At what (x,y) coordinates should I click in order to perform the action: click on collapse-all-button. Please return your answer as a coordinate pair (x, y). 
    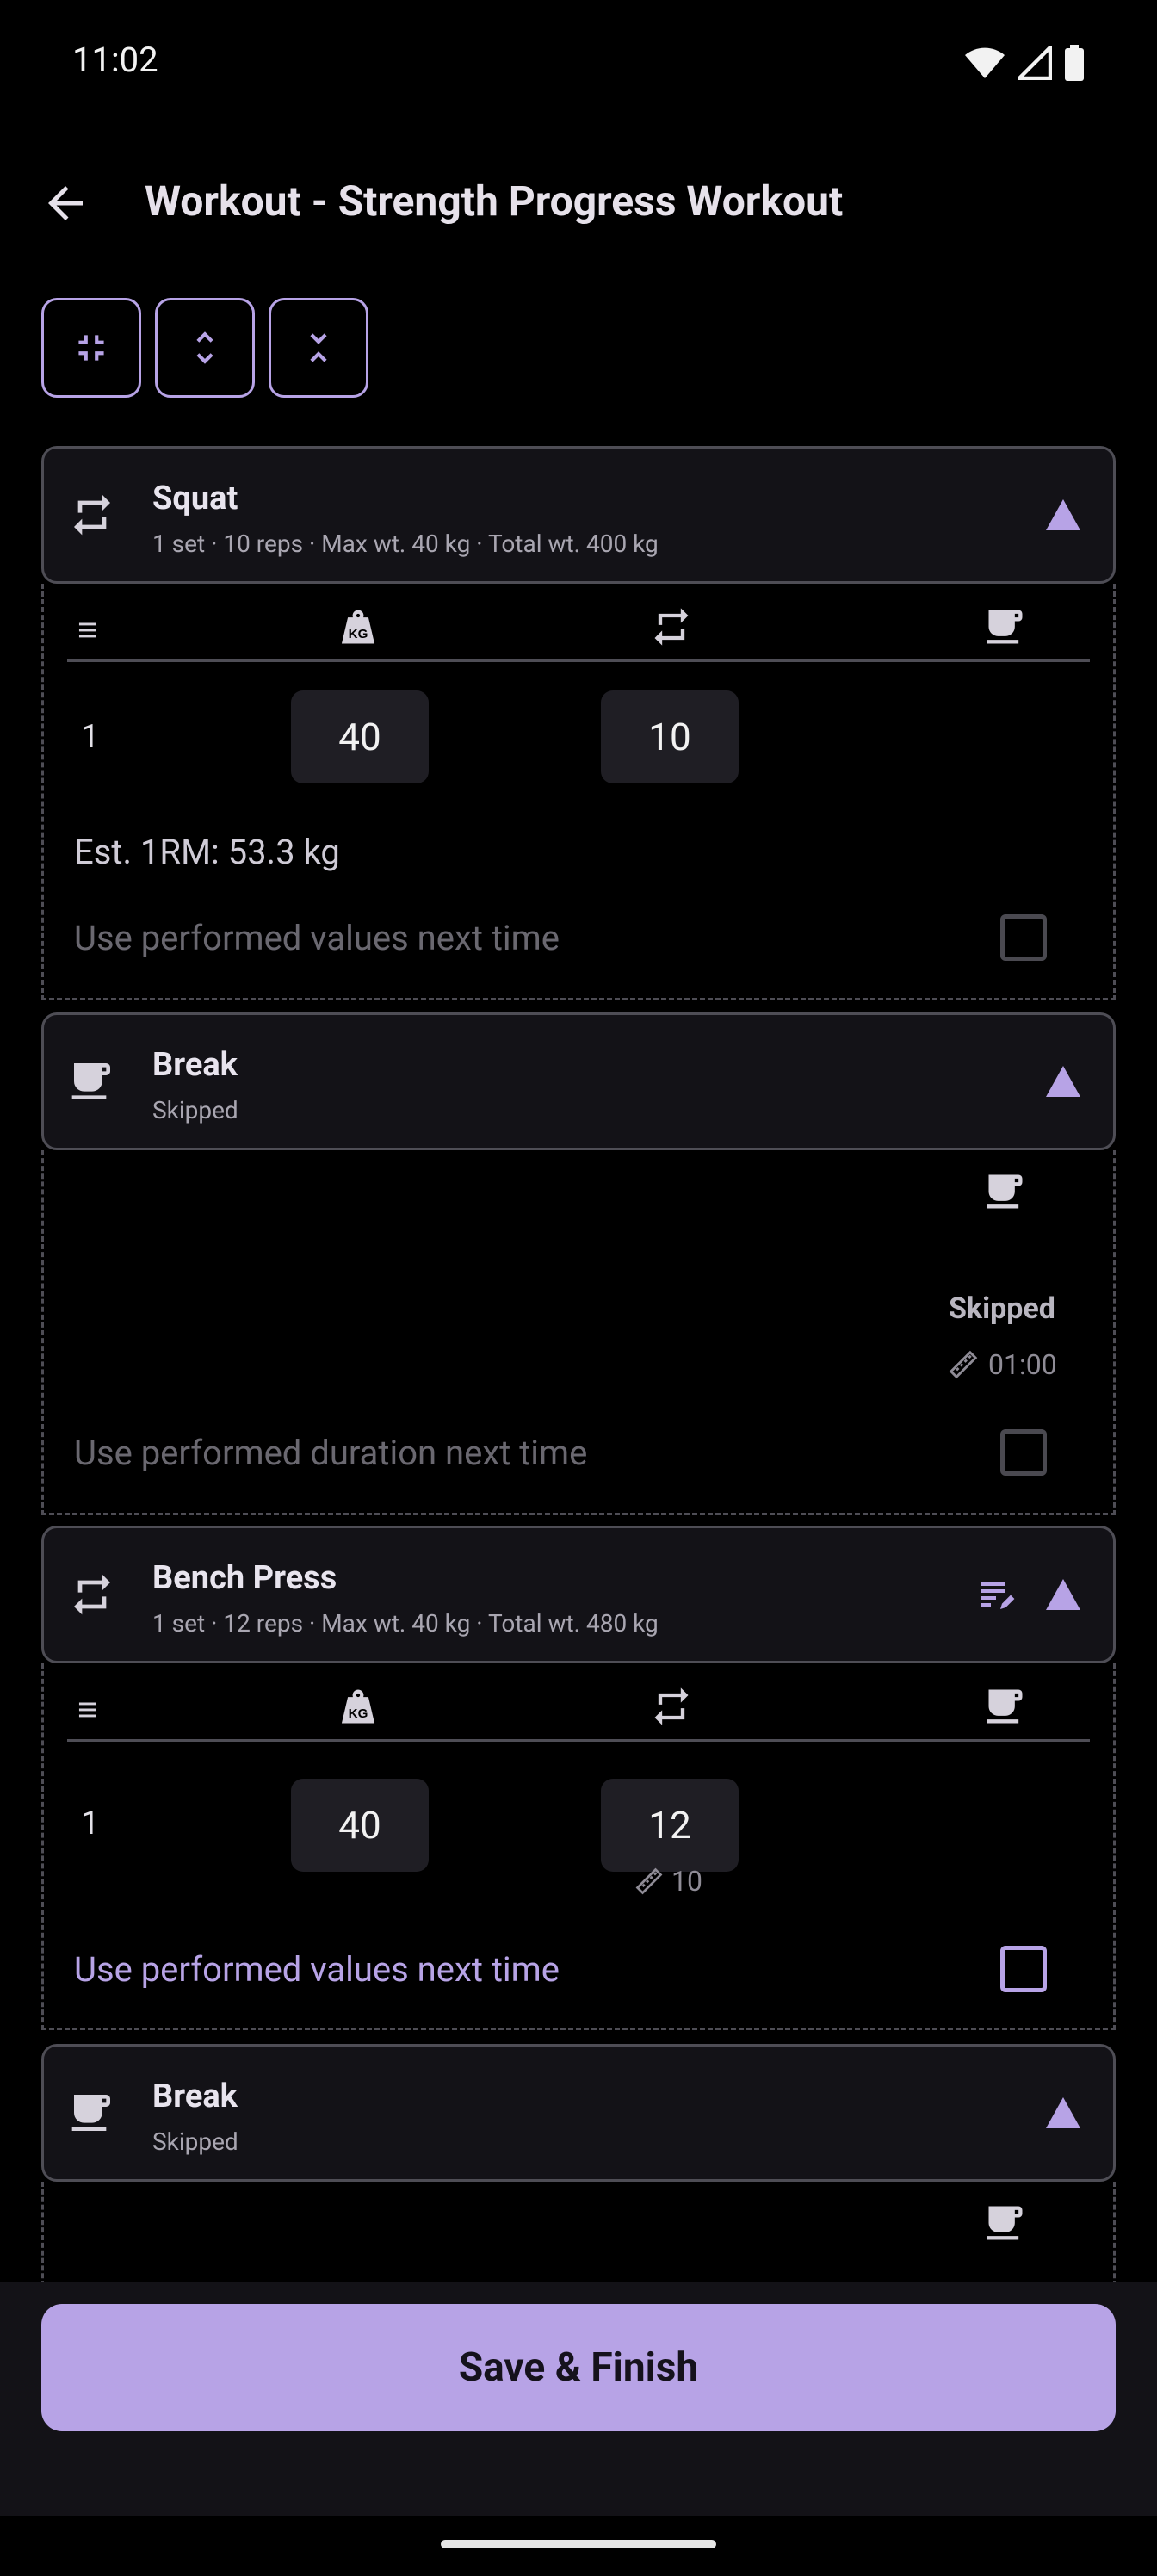
    Looking at the image, I should click on (91, 348).